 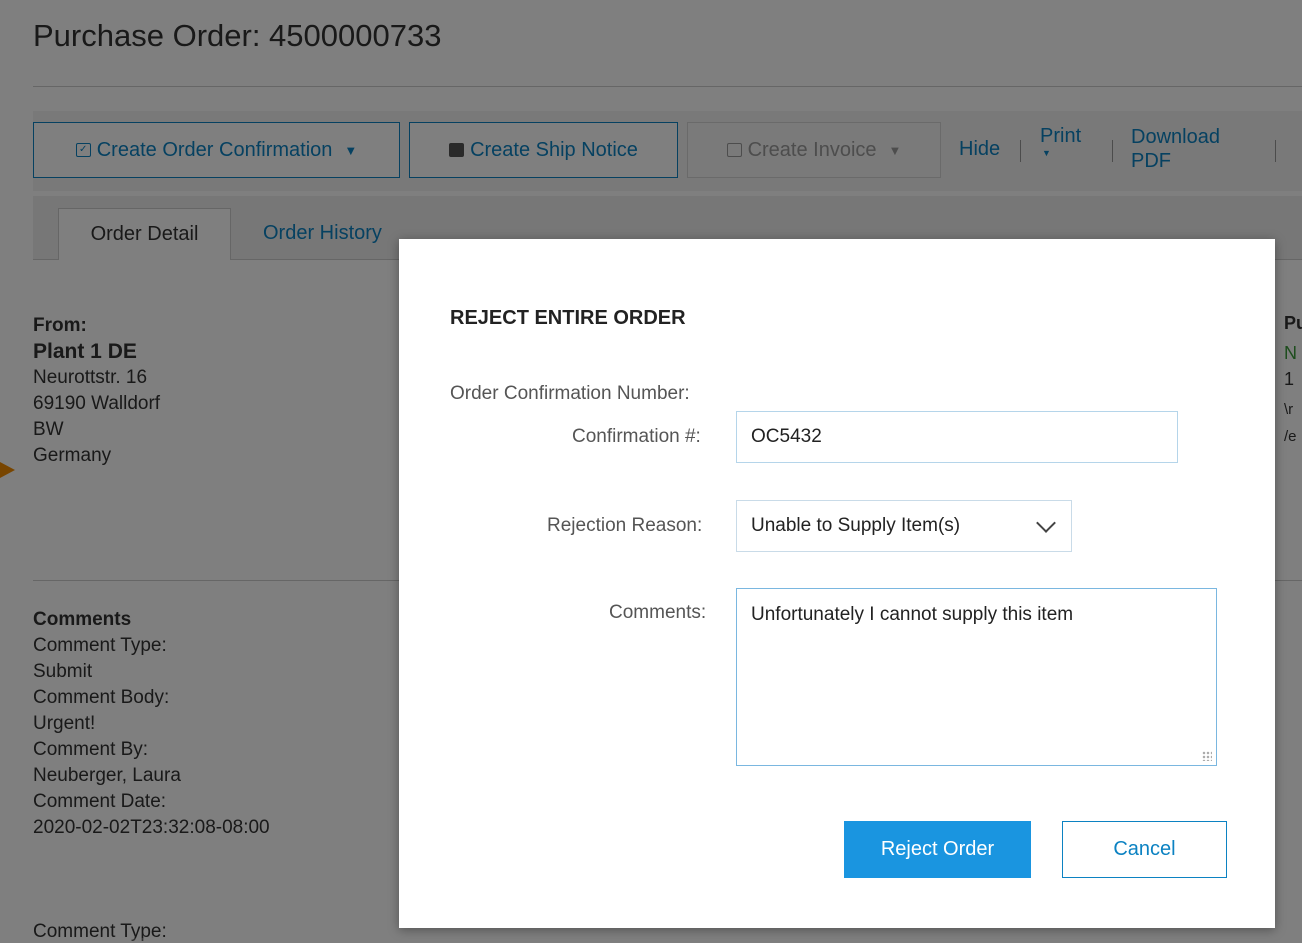 I want to click on comments-text: Unfortunately I cannot supply this item, so click(x=912, y=614).